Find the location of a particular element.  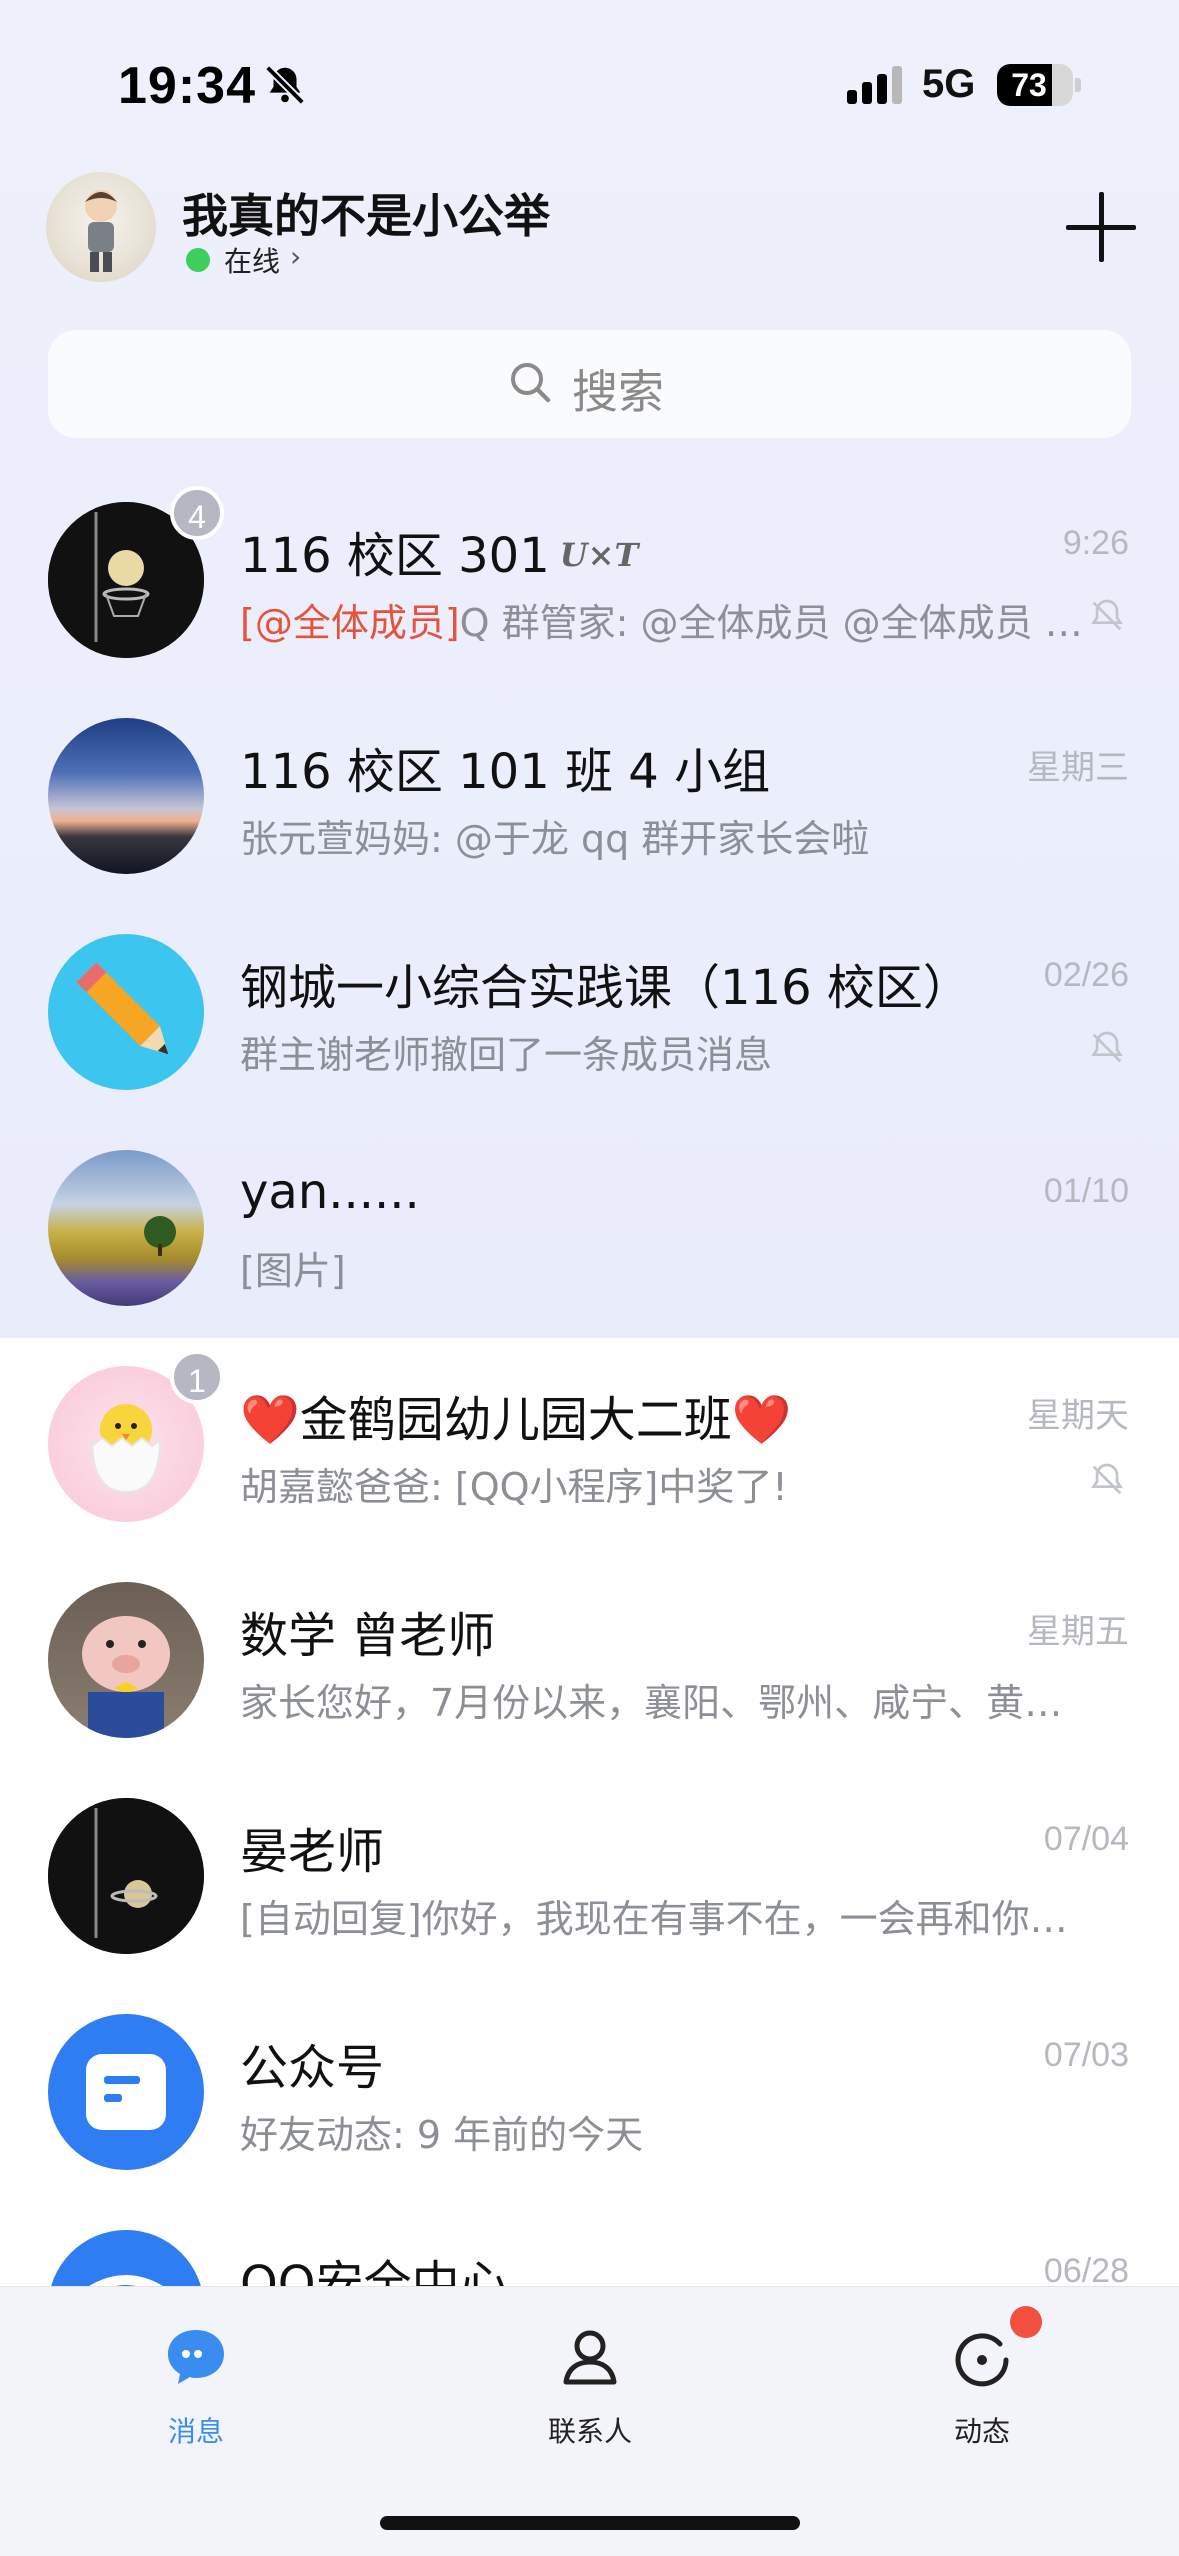

person-icon is located at coordinates (590, 2357).